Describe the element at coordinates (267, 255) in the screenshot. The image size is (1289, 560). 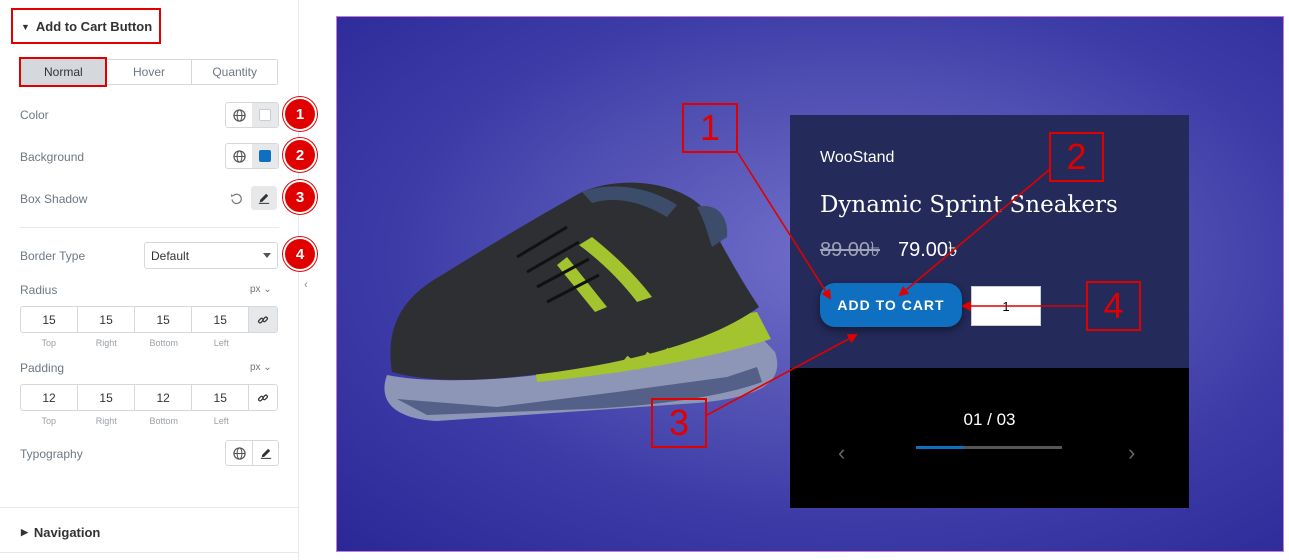
I see `chevron-down-icon` at that location.